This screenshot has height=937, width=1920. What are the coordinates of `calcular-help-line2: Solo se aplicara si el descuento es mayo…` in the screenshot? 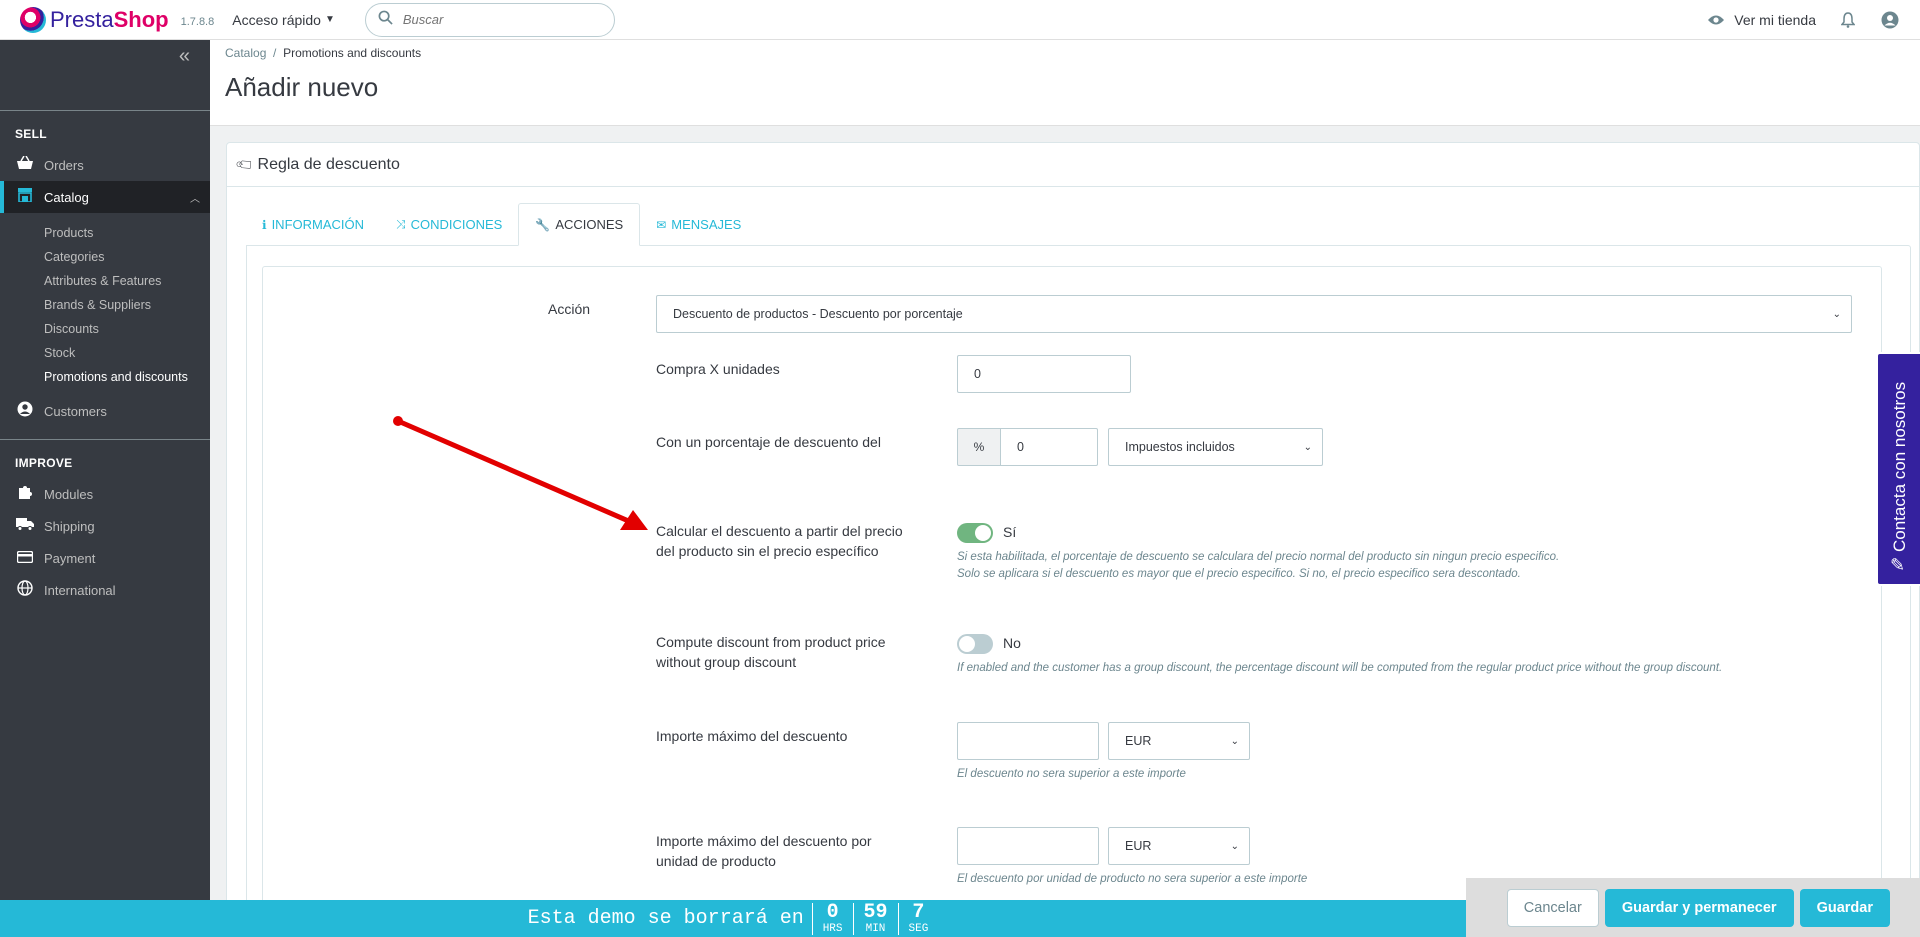 It's located at (1239, 574).